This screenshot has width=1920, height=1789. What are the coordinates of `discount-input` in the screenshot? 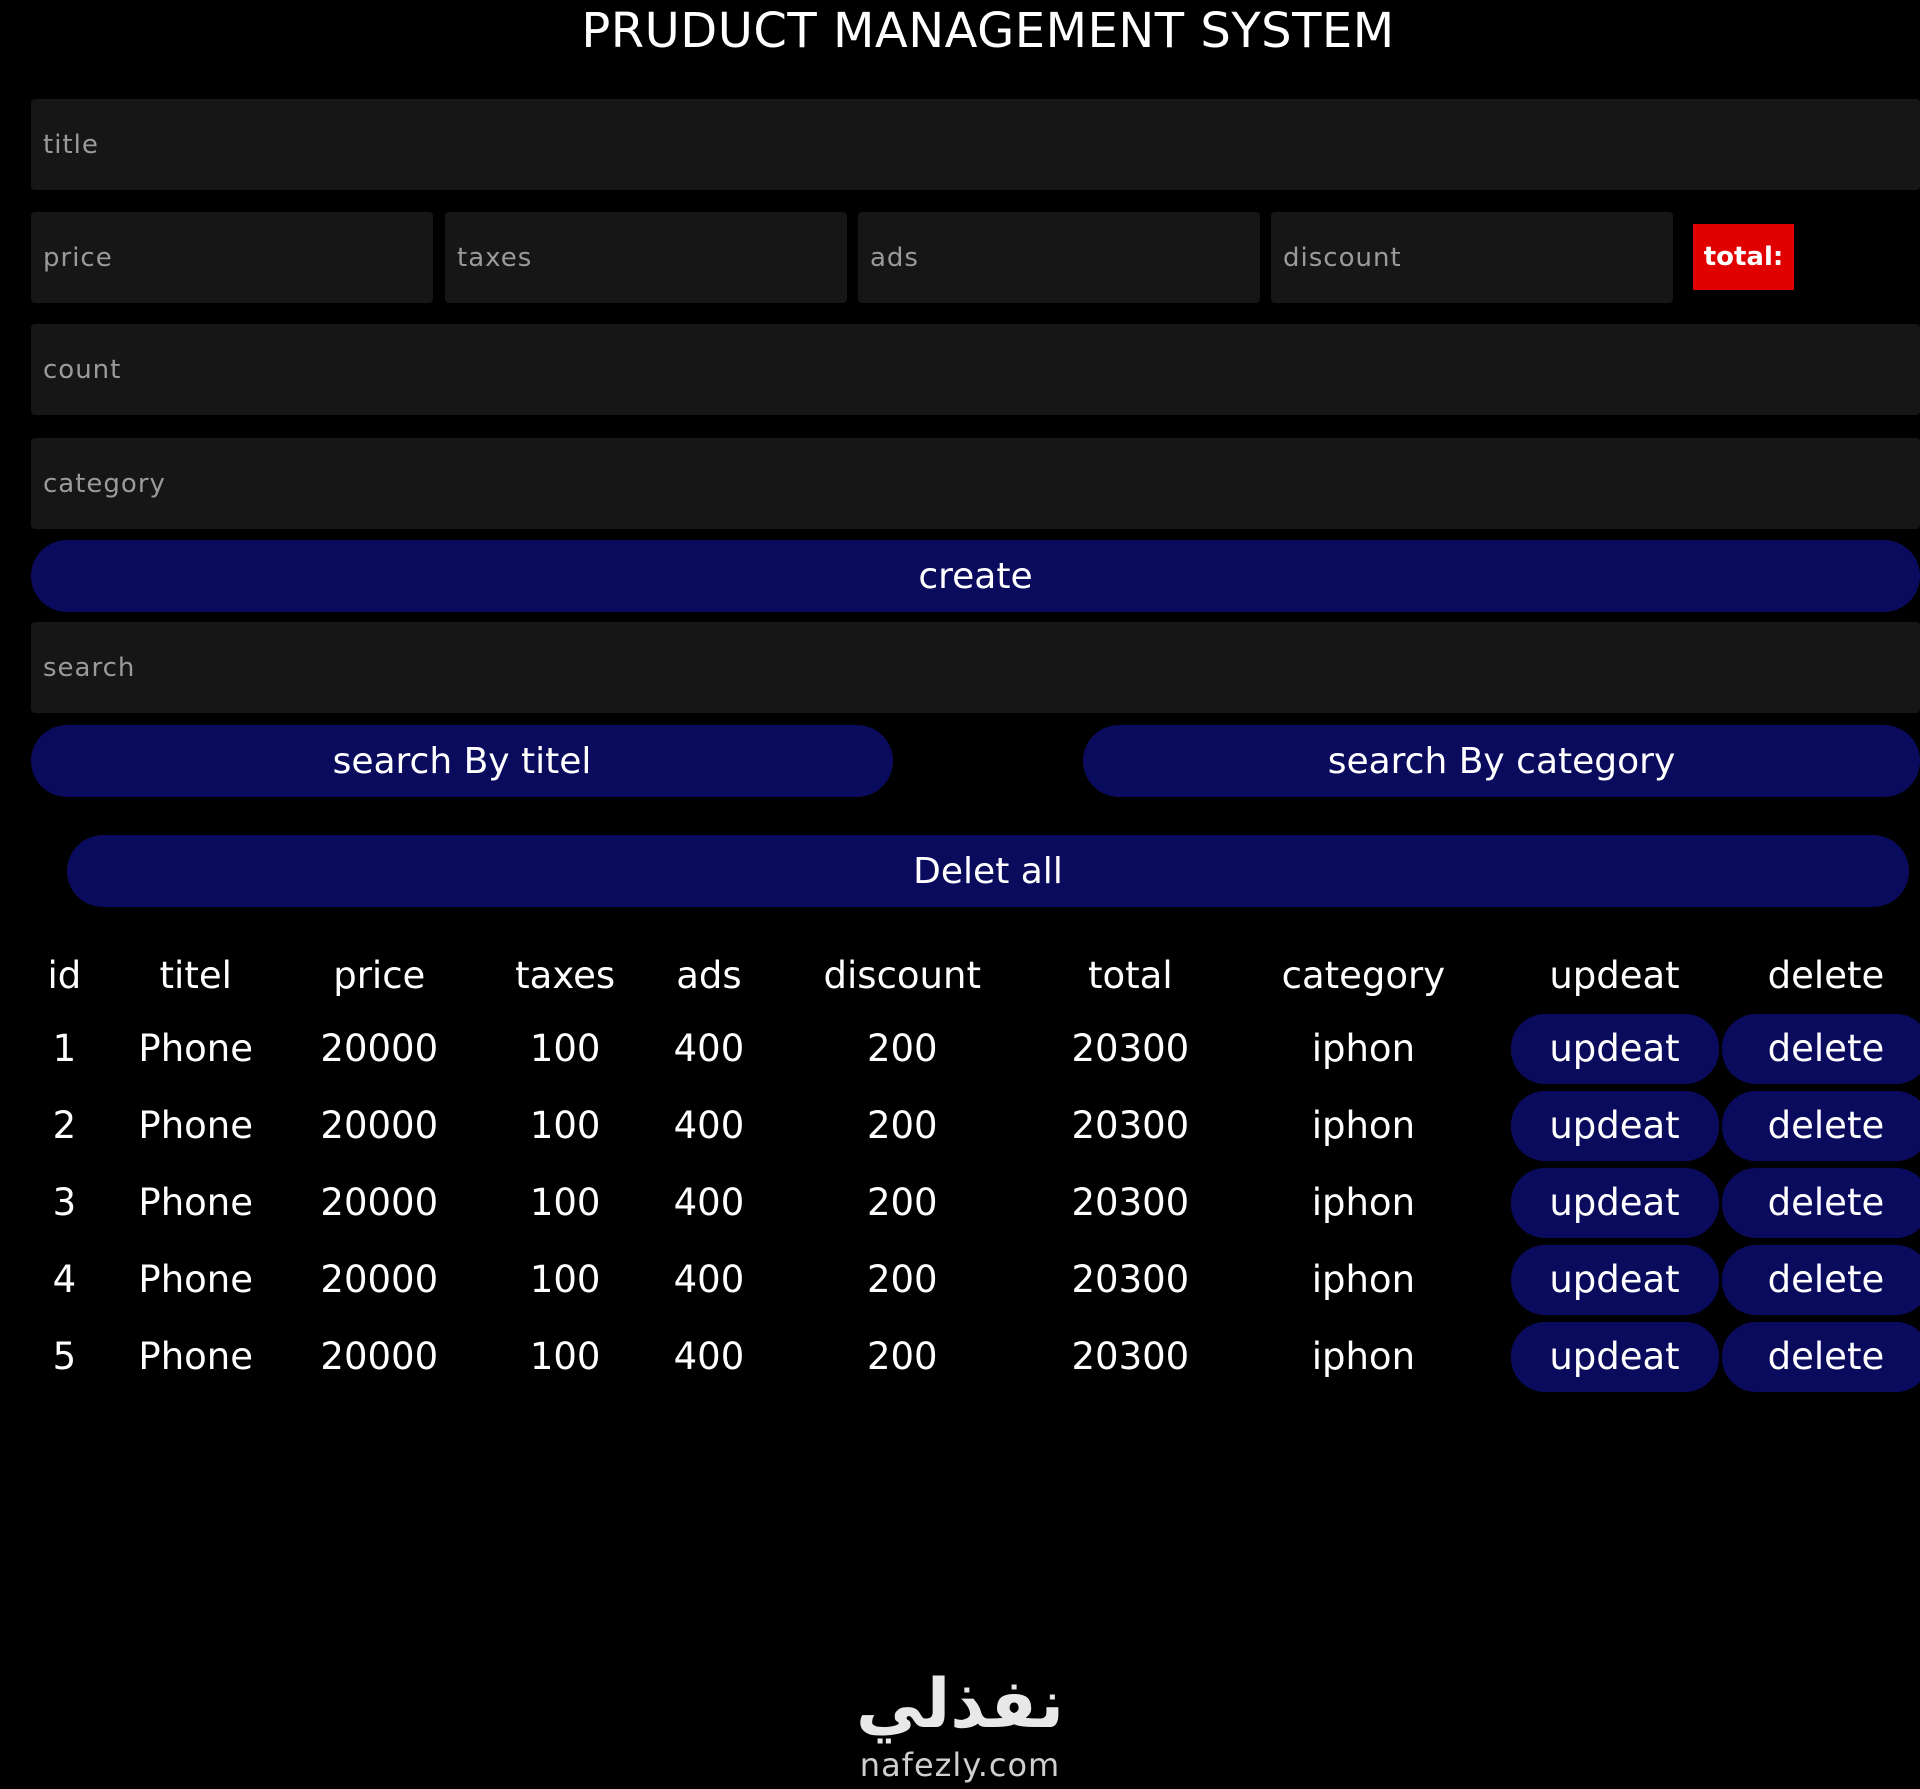 It's located at (1472, 257).